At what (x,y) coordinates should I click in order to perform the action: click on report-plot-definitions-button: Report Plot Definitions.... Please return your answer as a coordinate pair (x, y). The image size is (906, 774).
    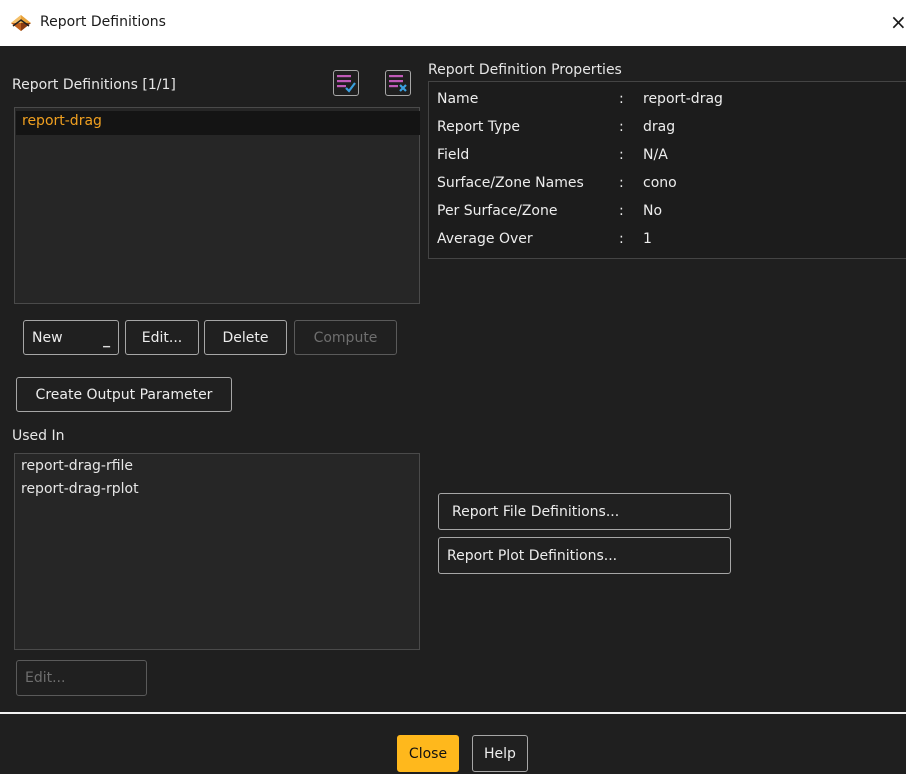
    Looking at the image, I should click on (584, 555).